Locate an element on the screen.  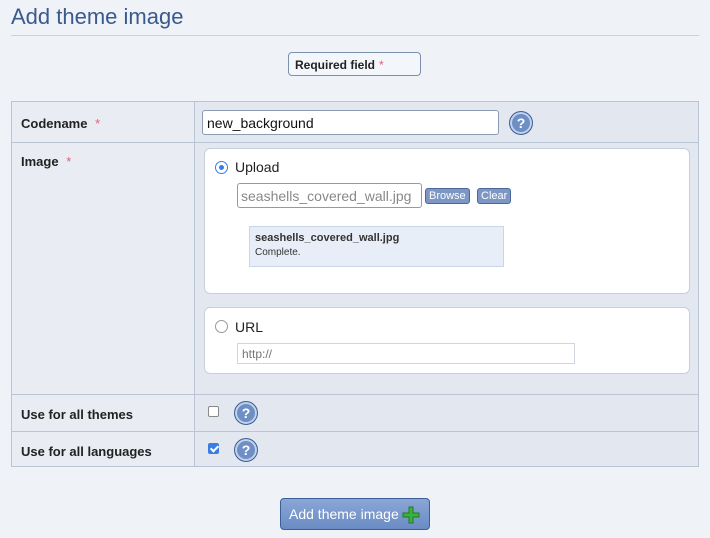
image-label: Image * is located at coordinates (46, 161).